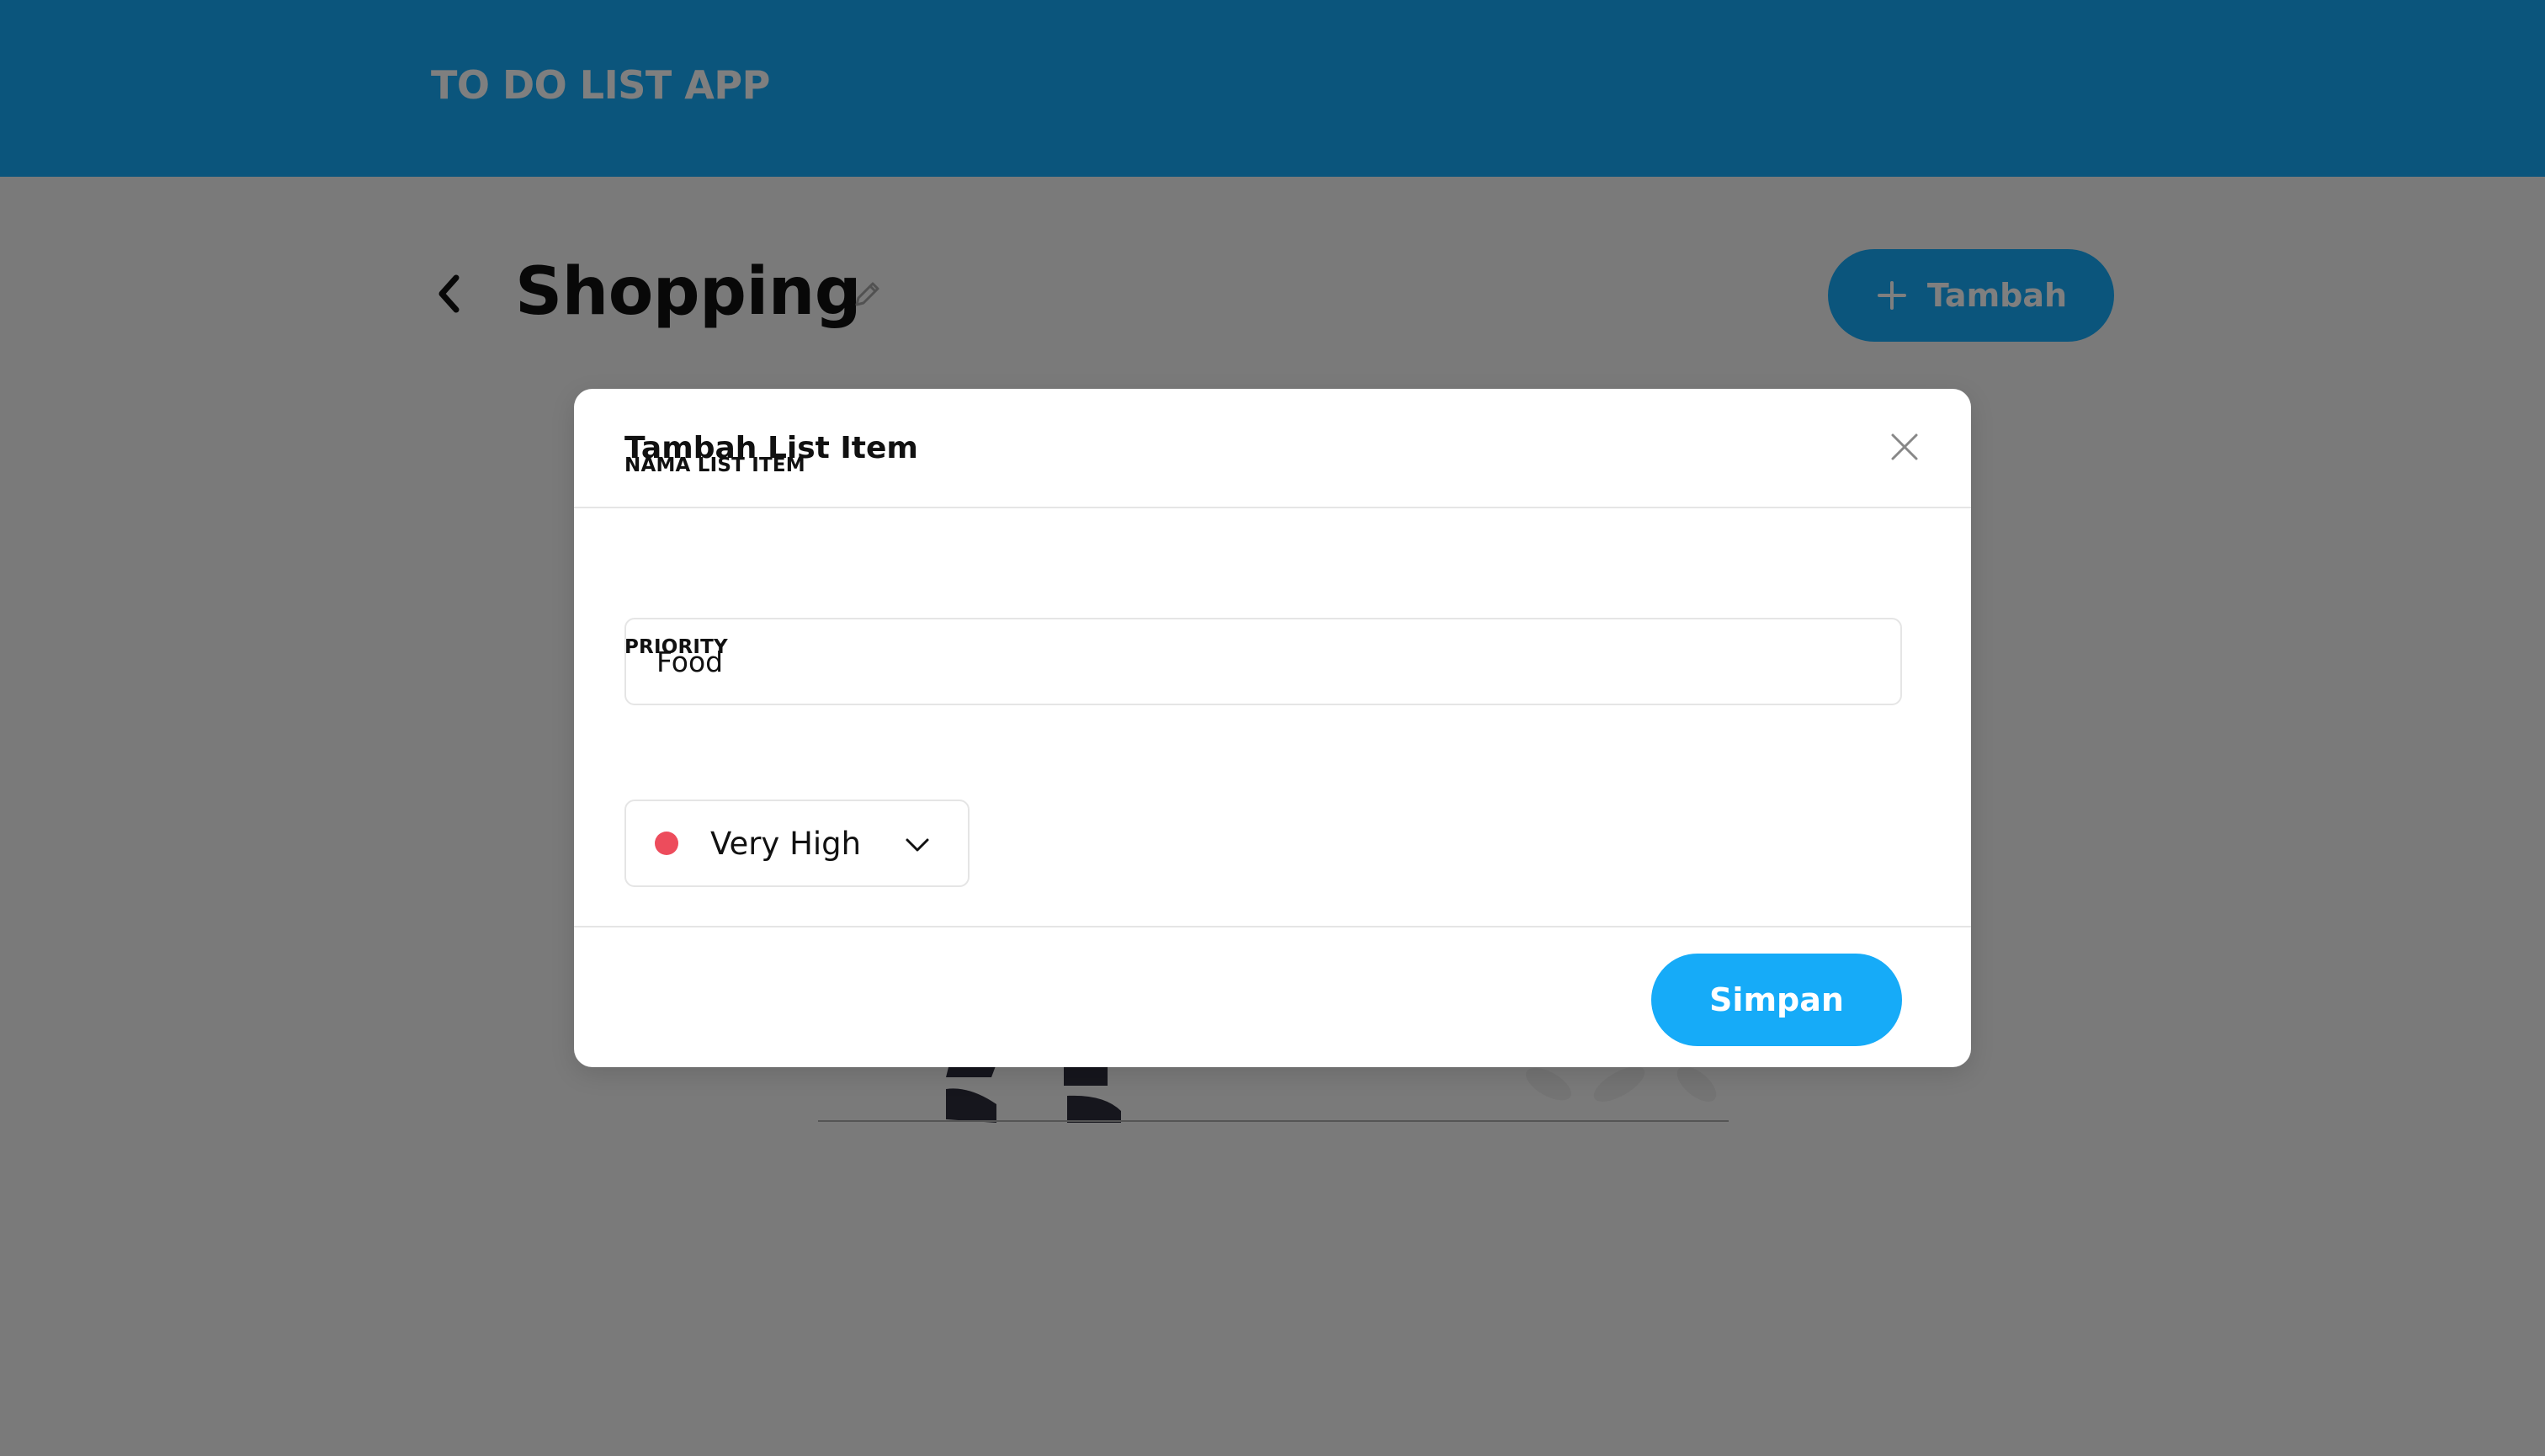 The height and width of the screenshot is (1456, 2545). I want to click on priority-selected-value: Very High, so click(786, 843).